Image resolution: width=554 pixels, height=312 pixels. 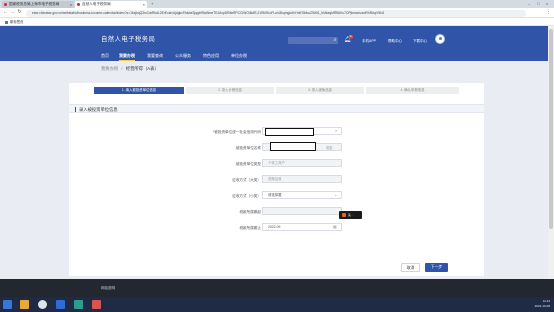 I want to click on period-end-label: 税款所属期止, so click(x=250, y=228).